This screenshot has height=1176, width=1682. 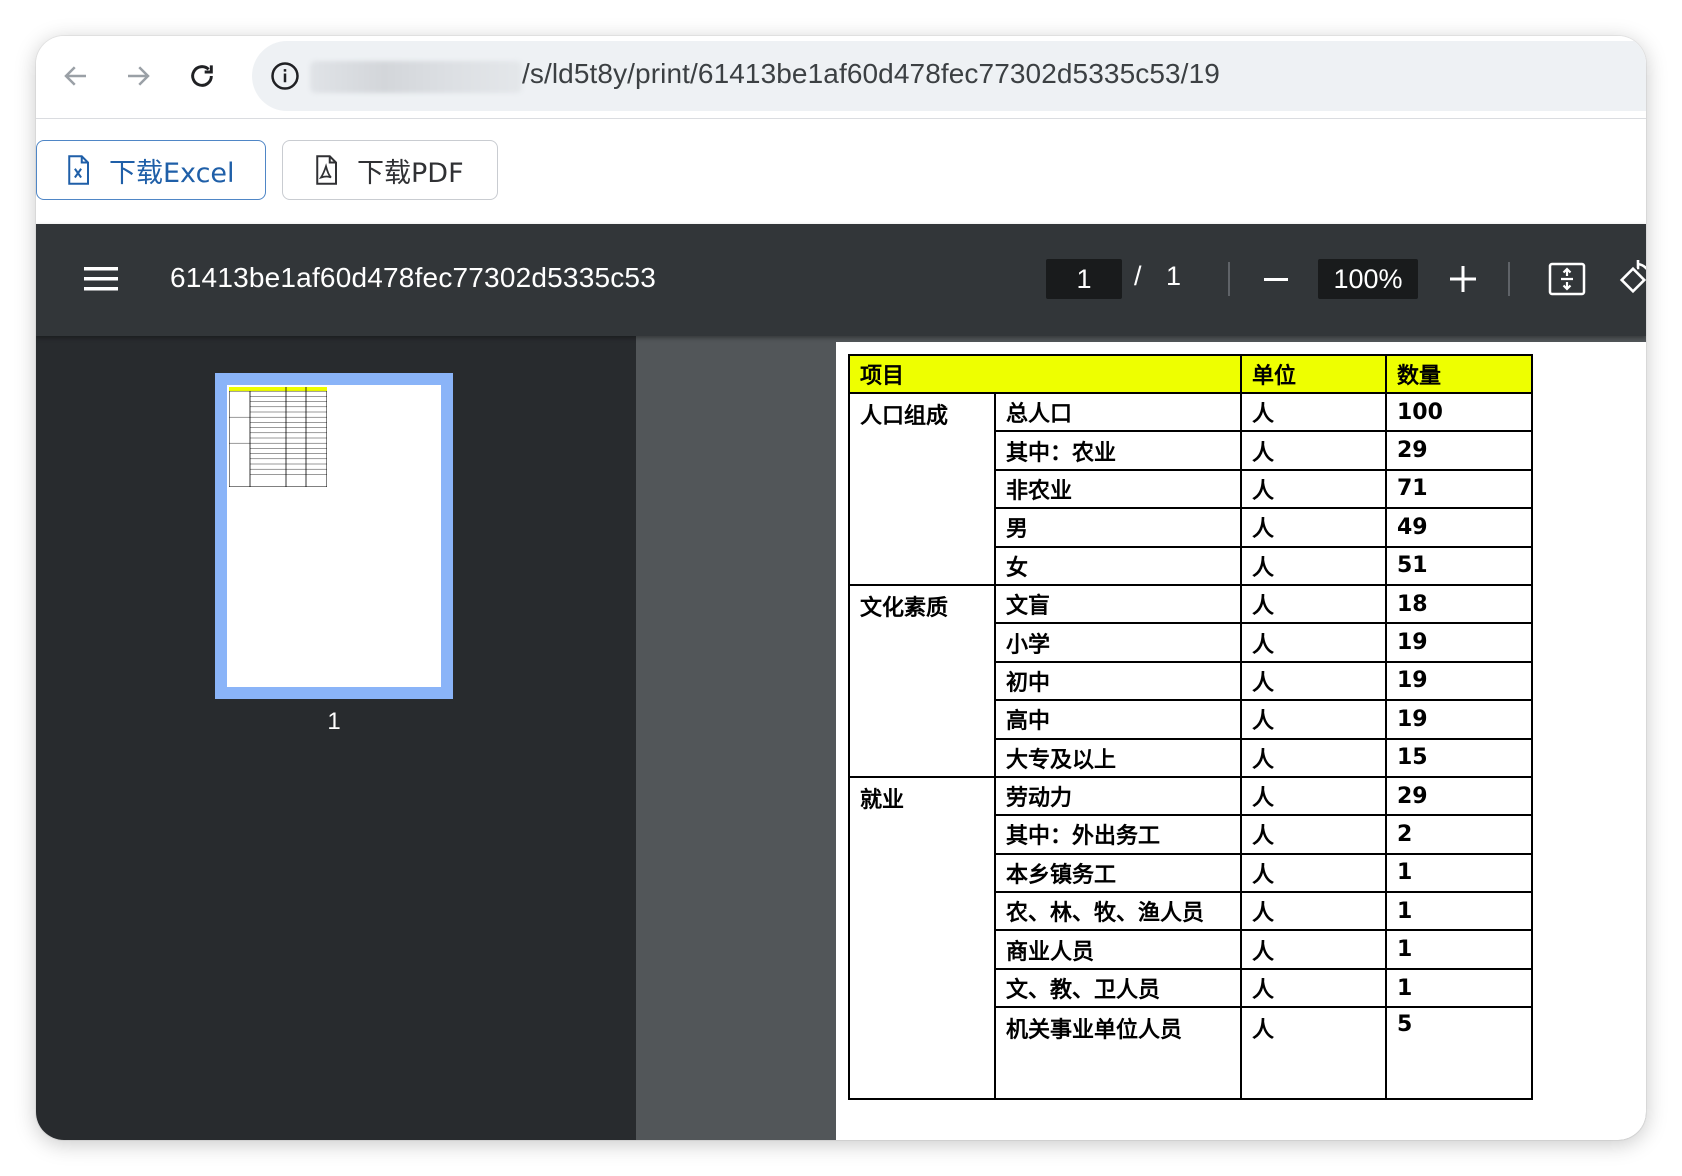 I want to click on arrow-right-icon, so click(x=139, y=76).